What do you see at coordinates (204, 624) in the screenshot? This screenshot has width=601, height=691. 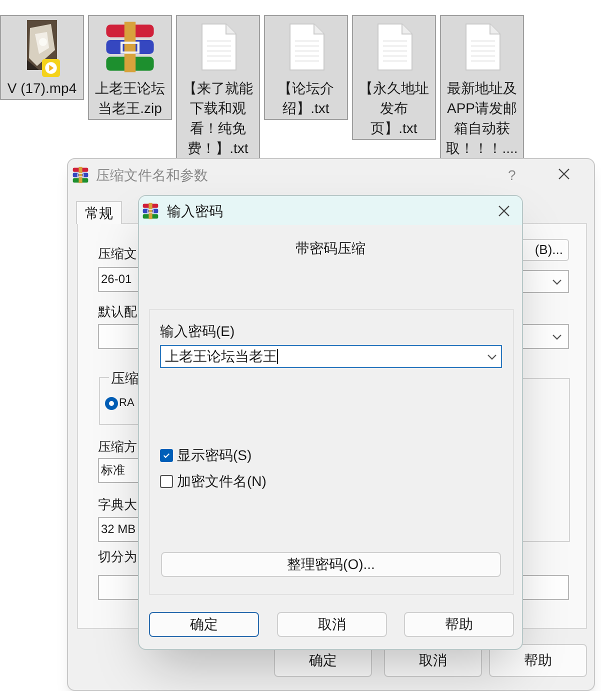 I see `dialog-button: 确定` at bounding box center [204, 624].